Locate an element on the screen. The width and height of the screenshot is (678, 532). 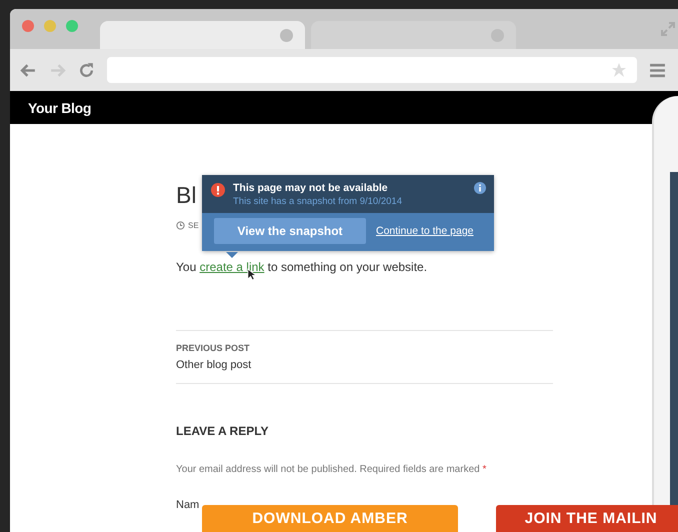
post-body-text: You create a link to something on your website. is located at coordinates (302, 267).